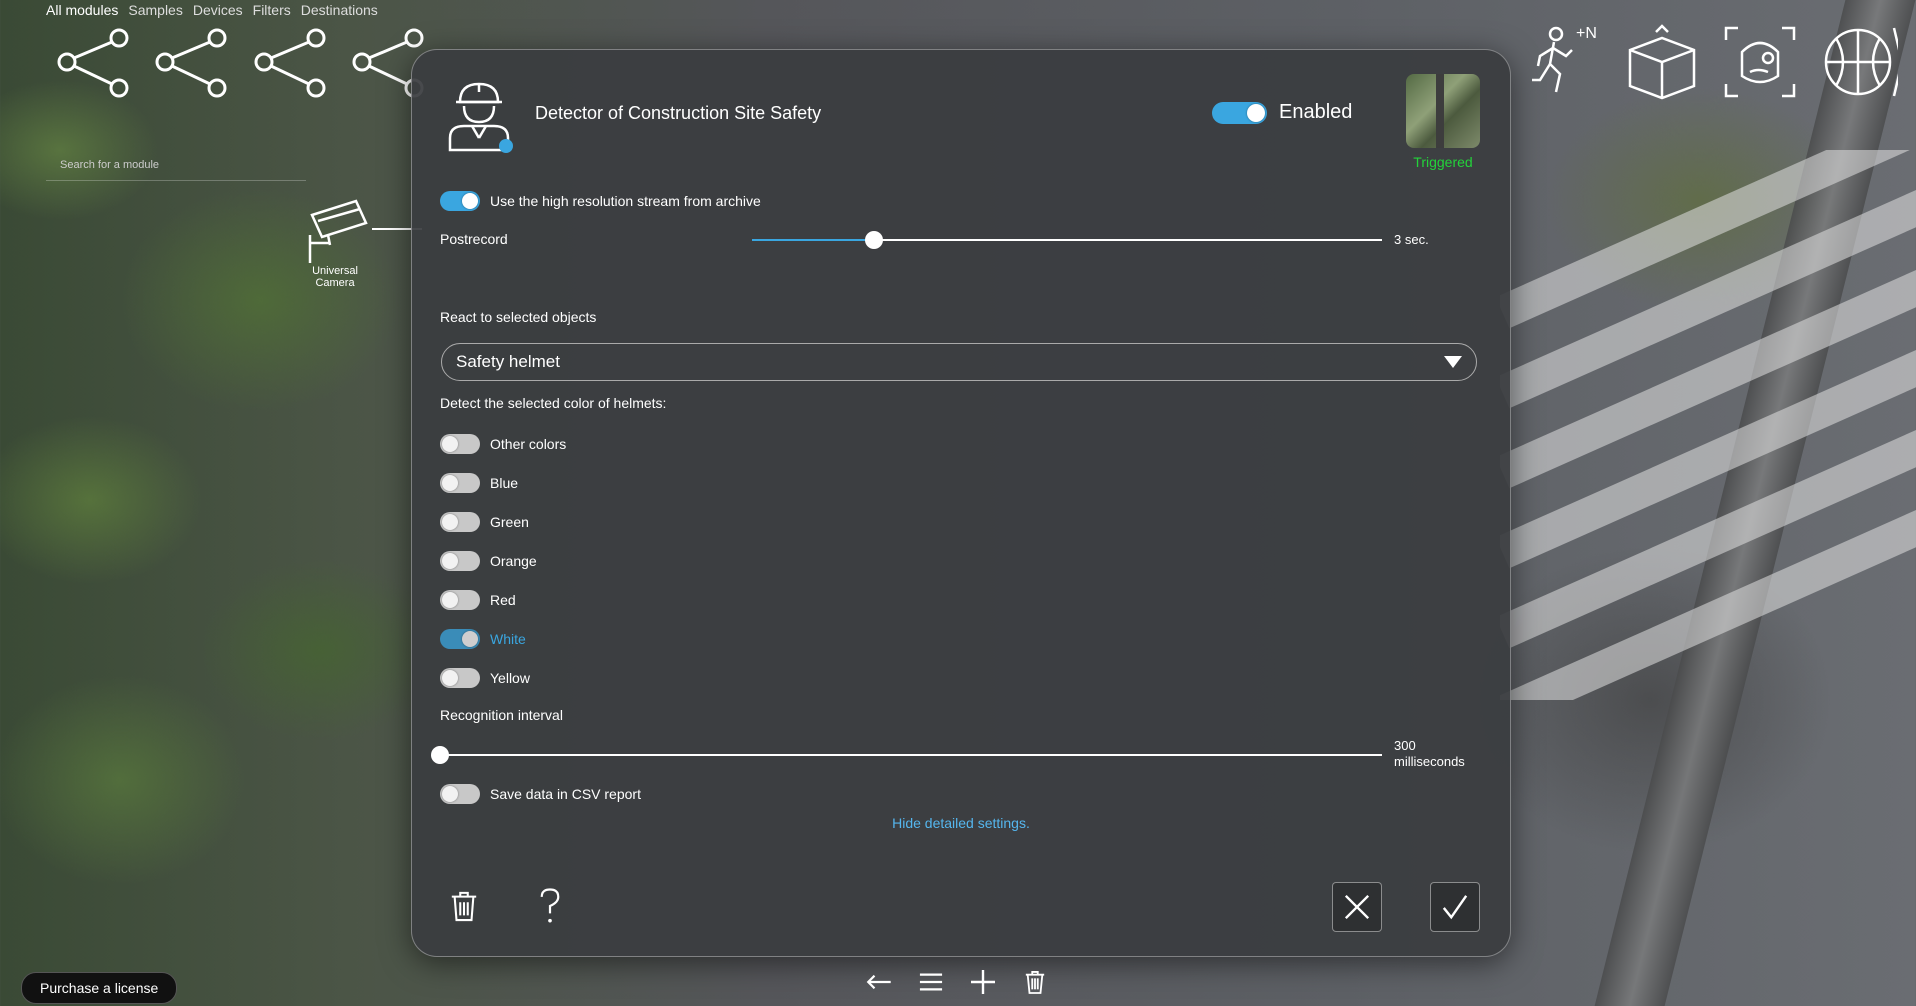 The width and height of the screenshot is (1916, 1006). I want to click on postrecord-value: 3 sec., so click(1411, 239).